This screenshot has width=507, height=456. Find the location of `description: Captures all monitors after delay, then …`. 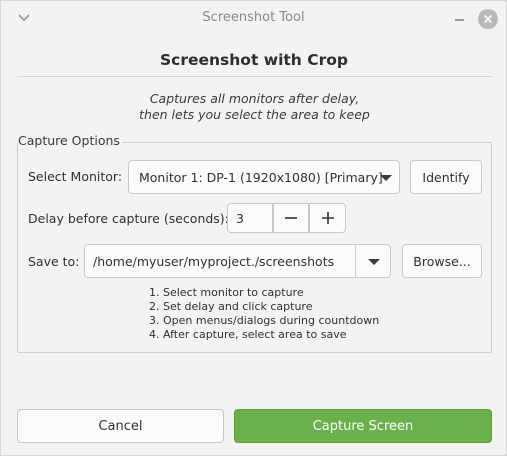

description: Captures all monitors after delay, then … is located at coordinates (254, 107).